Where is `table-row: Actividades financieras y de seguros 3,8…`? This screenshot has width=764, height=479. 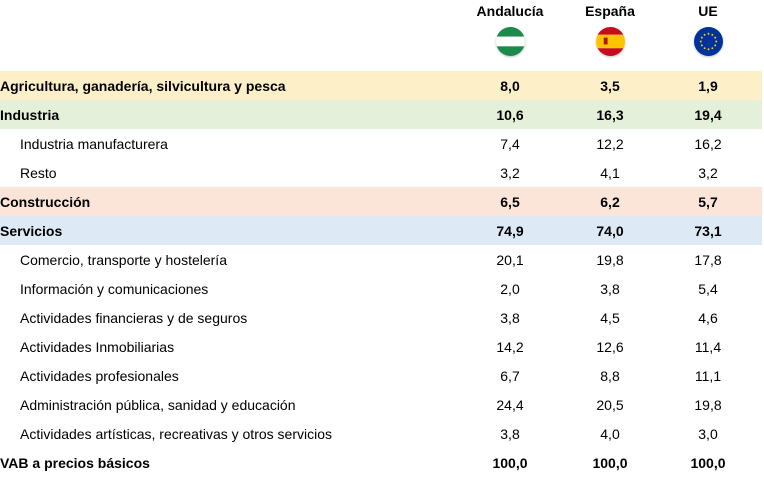 table-row: Actividades financieras y de seguros 3,8… is located at coordinates (381, 317).